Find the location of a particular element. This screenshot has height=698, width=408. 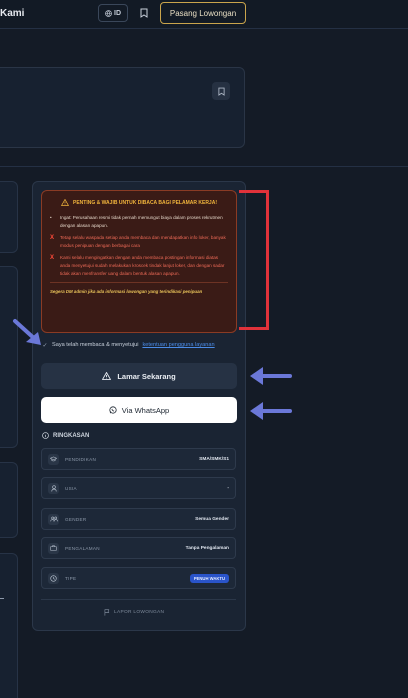

terms-link: ketentuan pengguna layanan is located at coordinates (178, 345).